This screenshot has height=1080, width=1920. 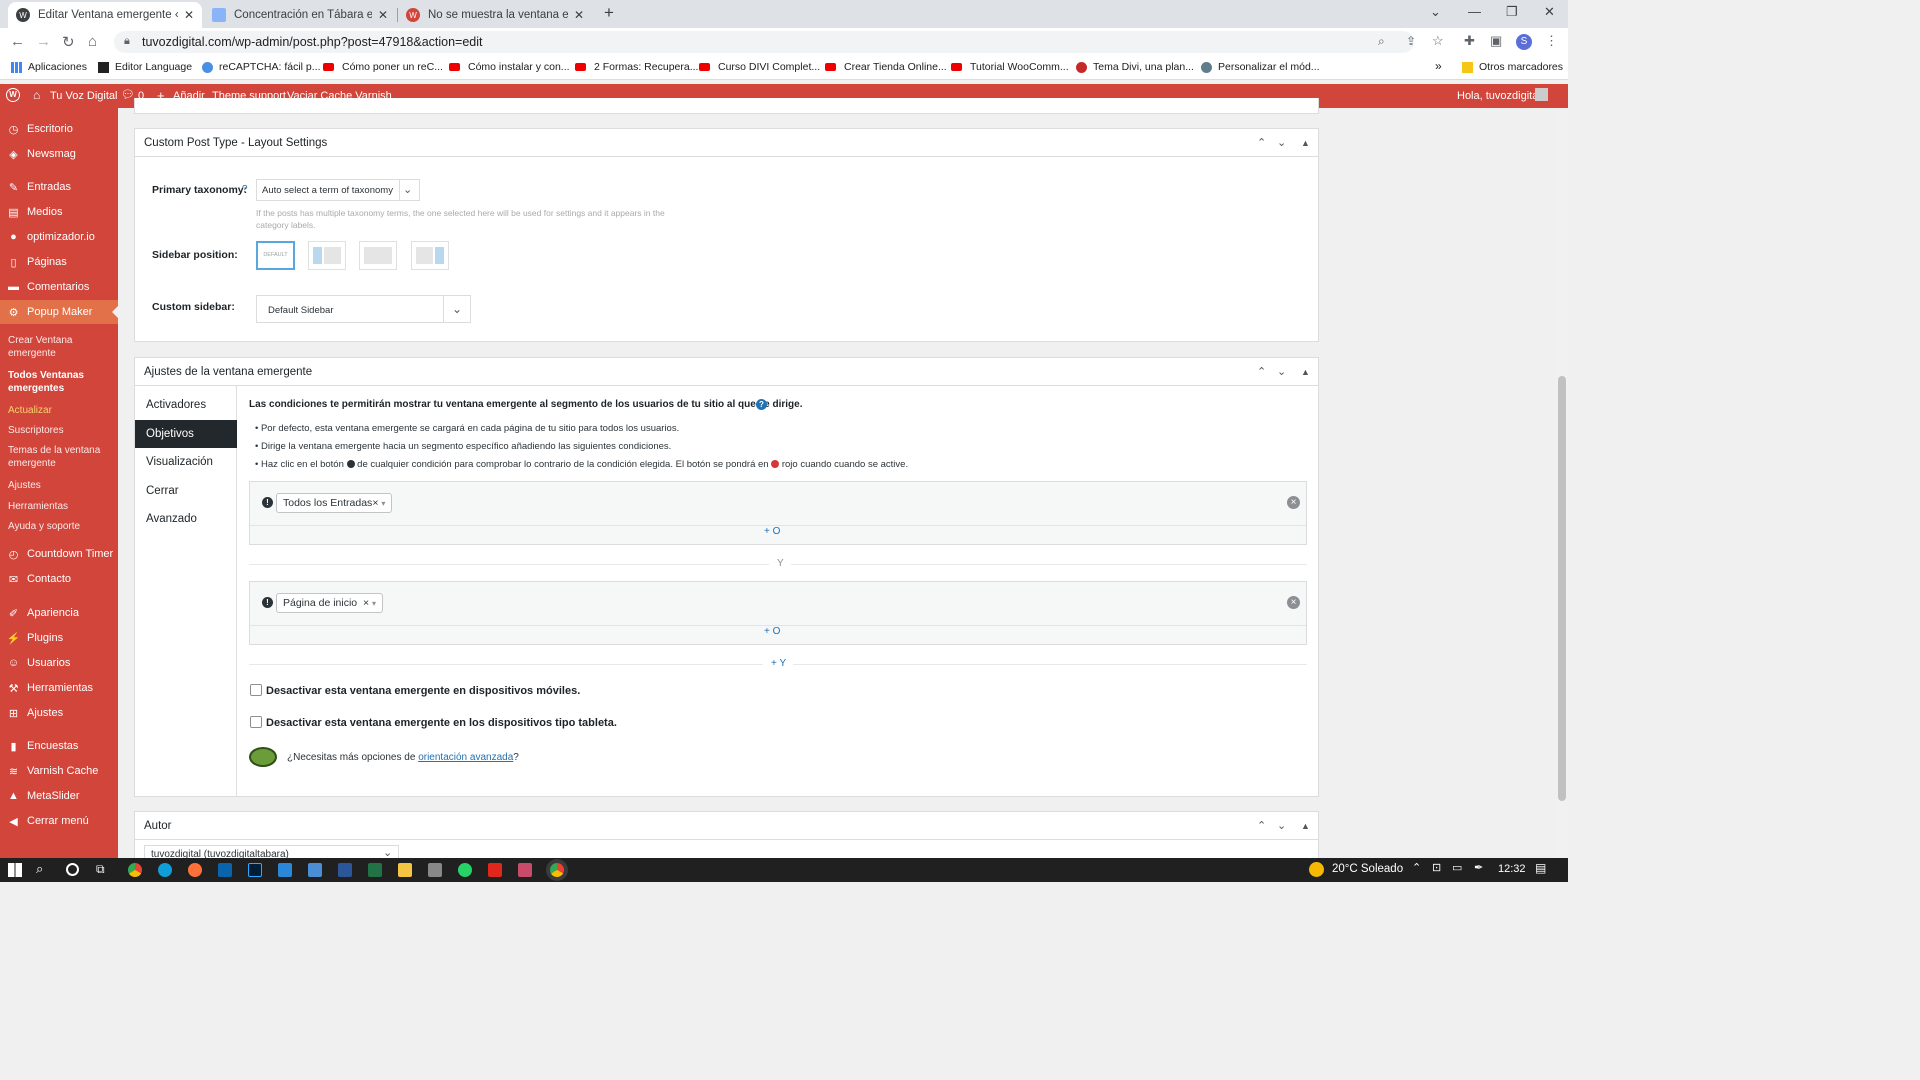 I want to click on sidebar-item-paginas: ▯ Páginas, so click(x=59, y=262).